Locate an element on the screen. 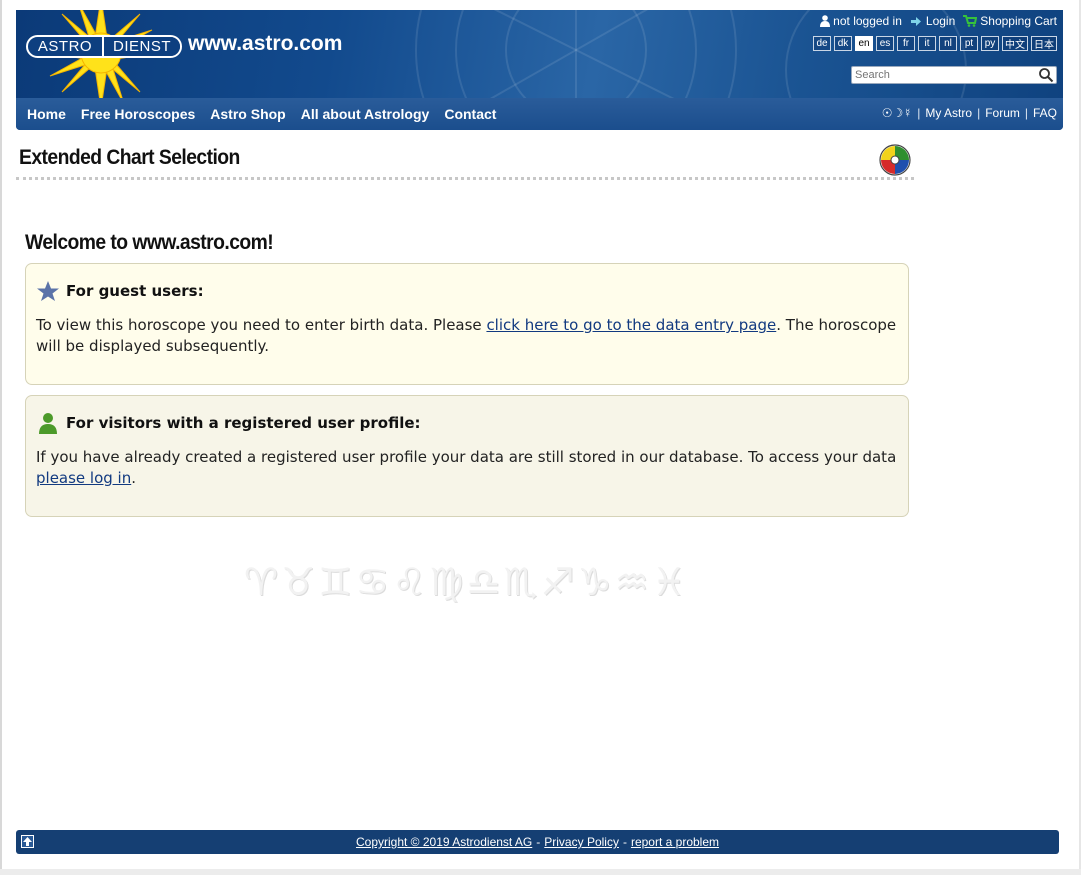  lang-pt: pt is located at coordinates (969, 43).